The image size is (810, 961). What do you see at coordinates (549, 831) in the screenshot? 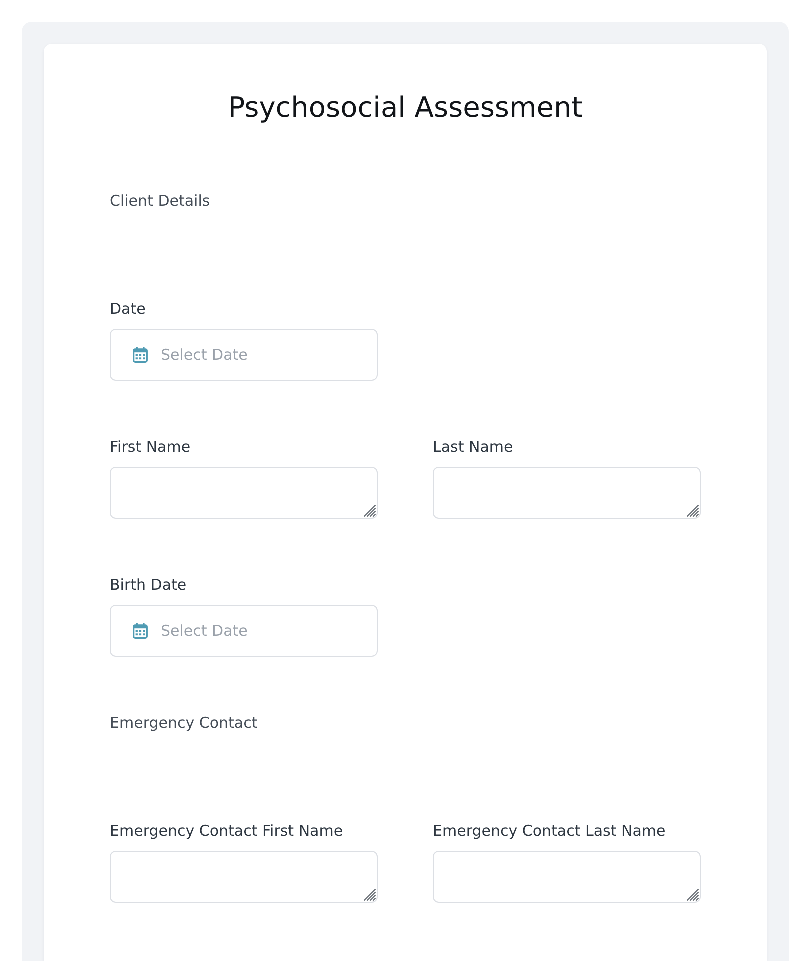
I see `field-label: Emergency Contact Last Name` at bounding box center [549, 831].